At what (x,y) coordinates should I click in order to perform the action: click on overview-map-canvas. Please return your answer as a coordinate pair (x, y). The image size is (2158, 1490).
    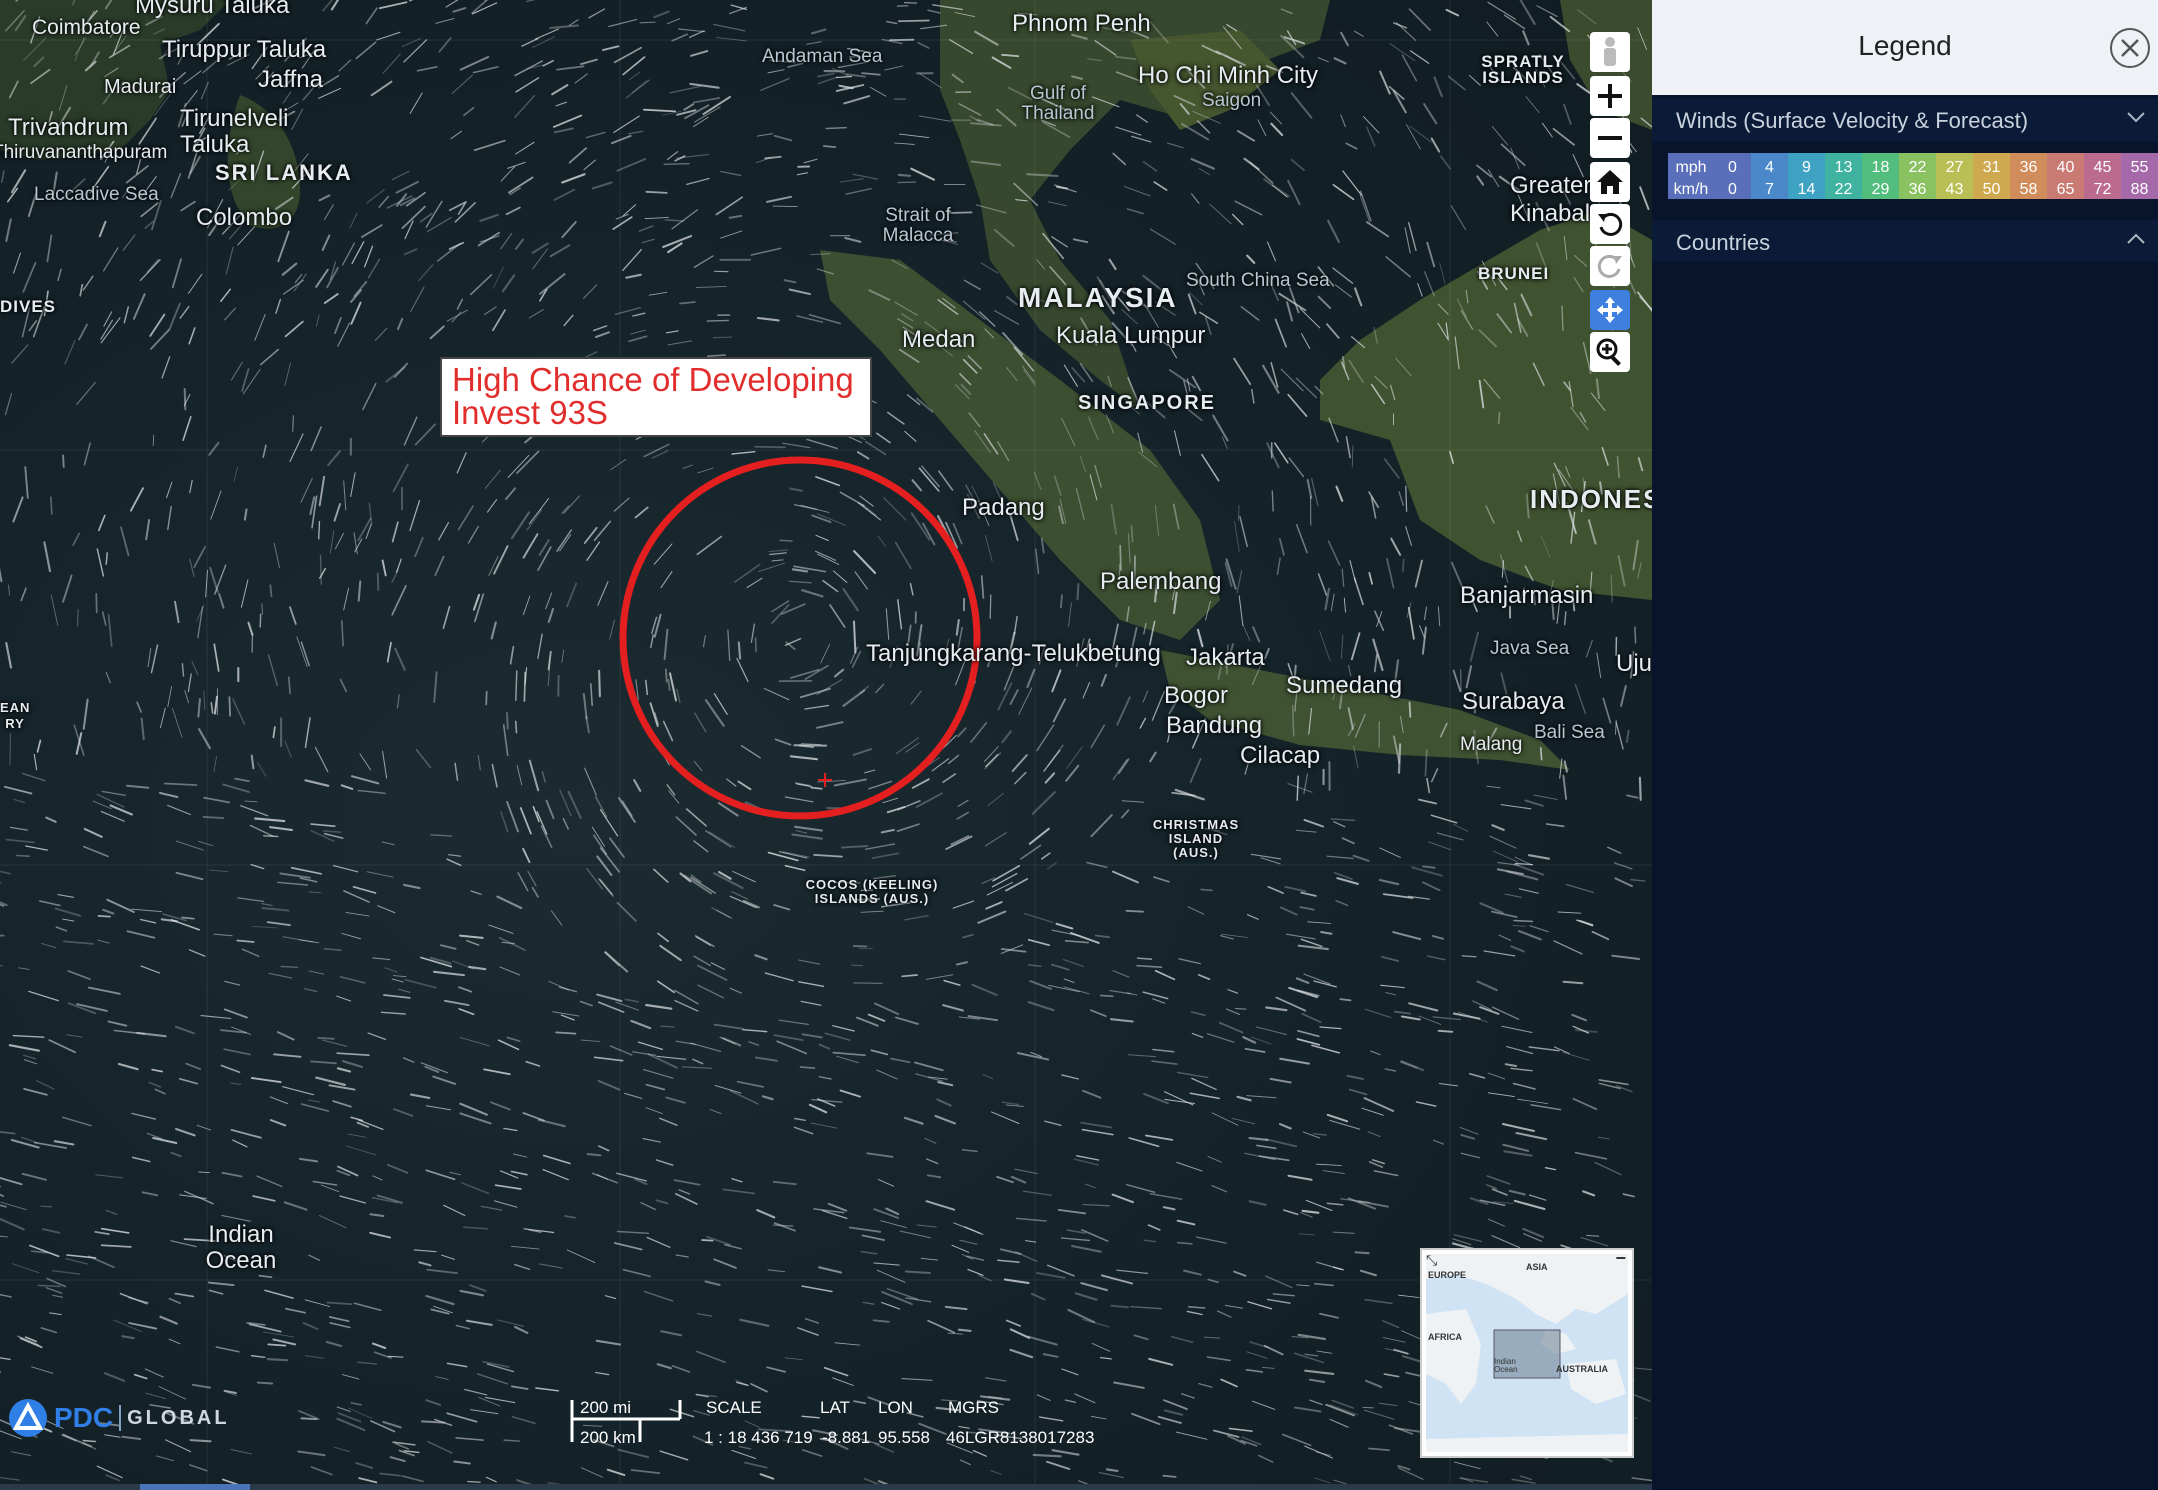
    Looking at the image, I should click on (1527, 1353).